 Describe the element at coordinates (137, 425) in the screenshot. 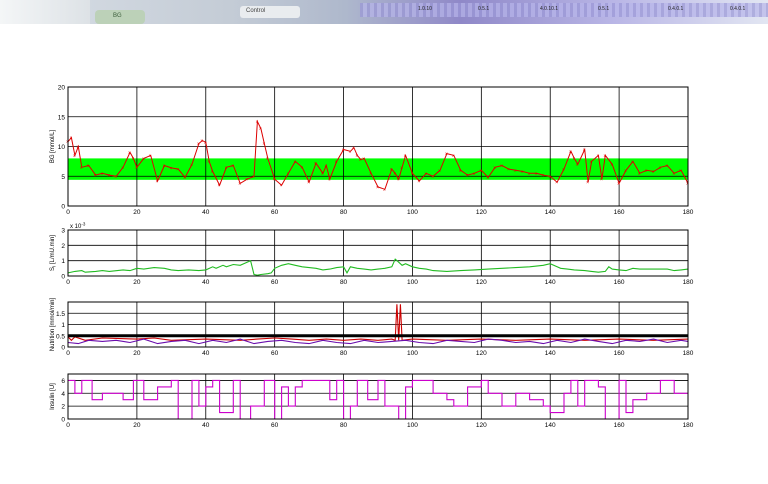

I see `x-tick-label: 20` at that location.